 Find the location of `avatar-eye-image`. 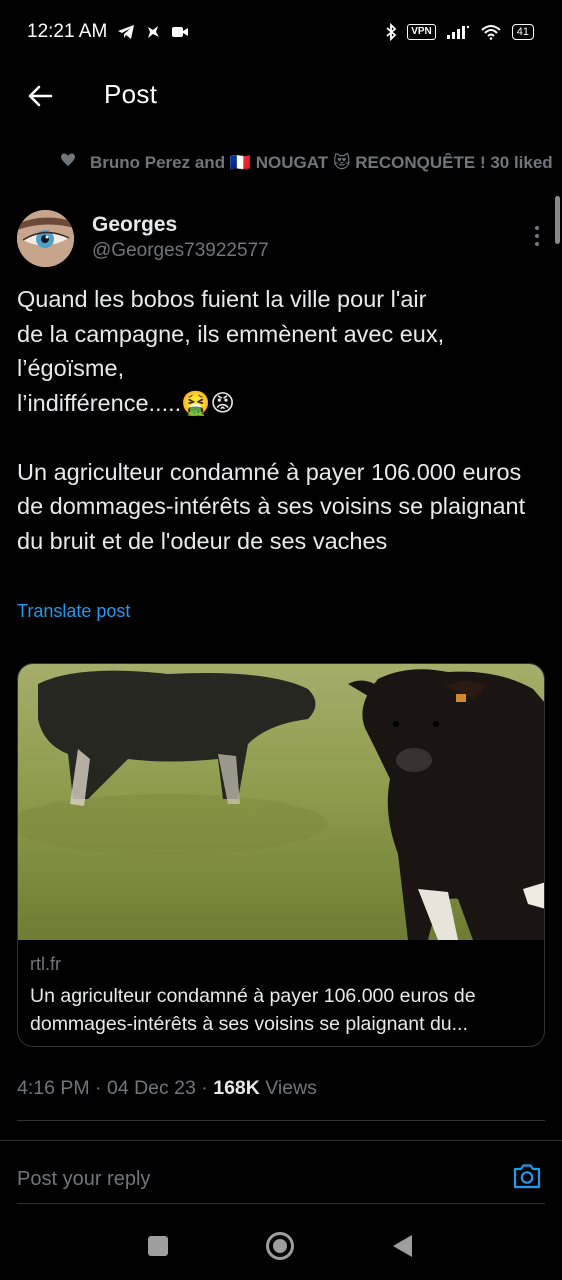

avatar-eye-image is located at coordinates (45, 238).